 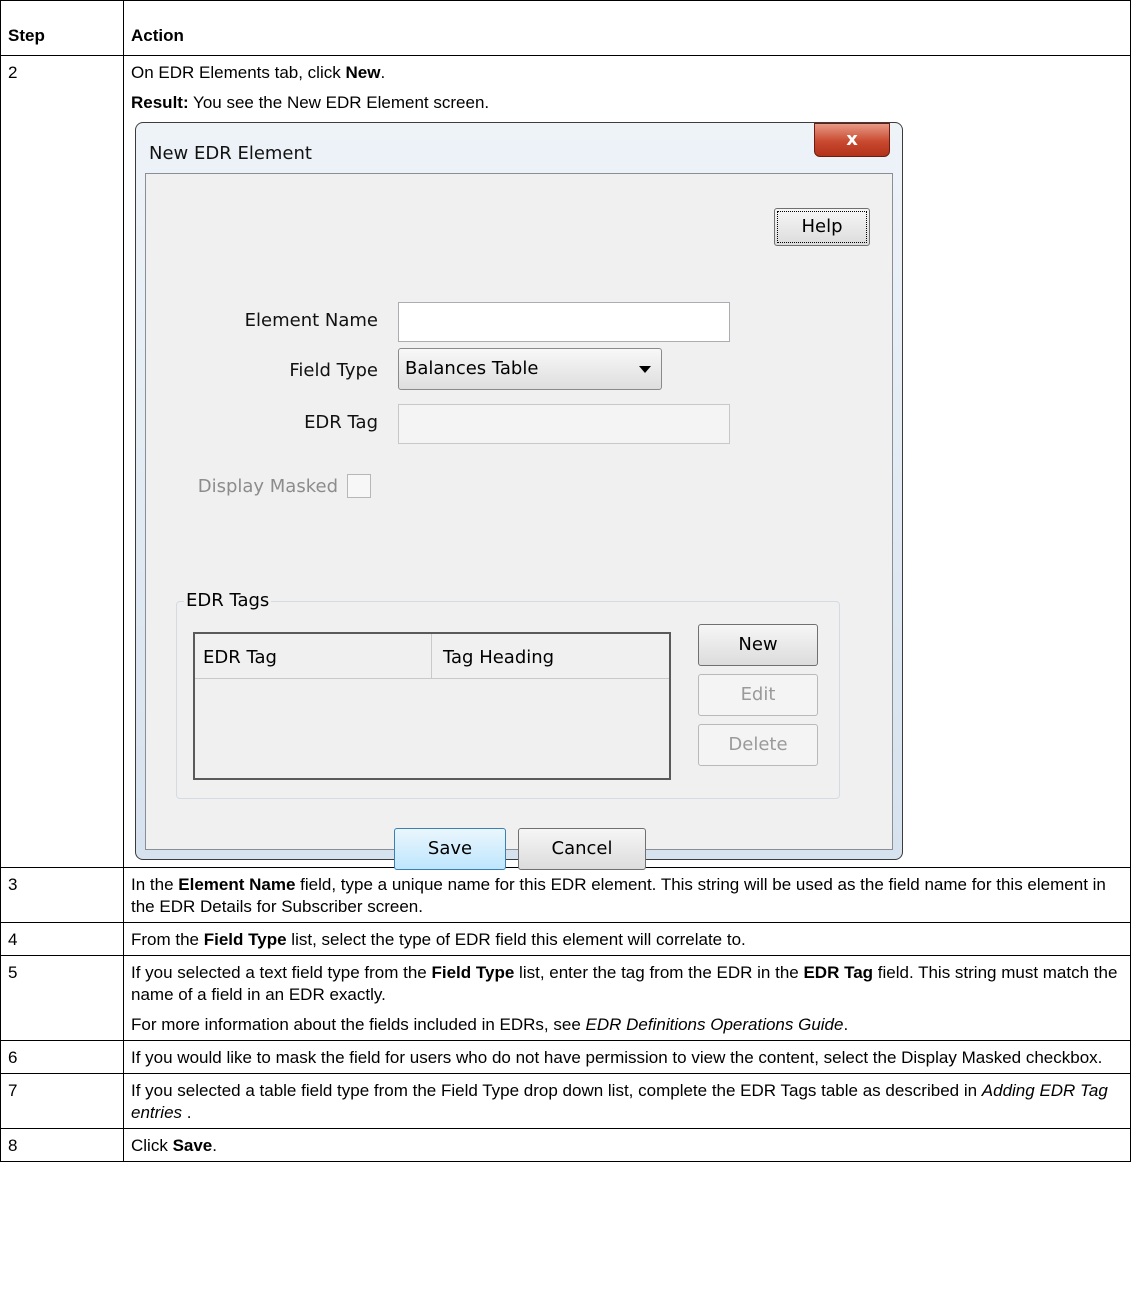 I want to click on edit-tag-button: Edit, so click(x=758, y=695).